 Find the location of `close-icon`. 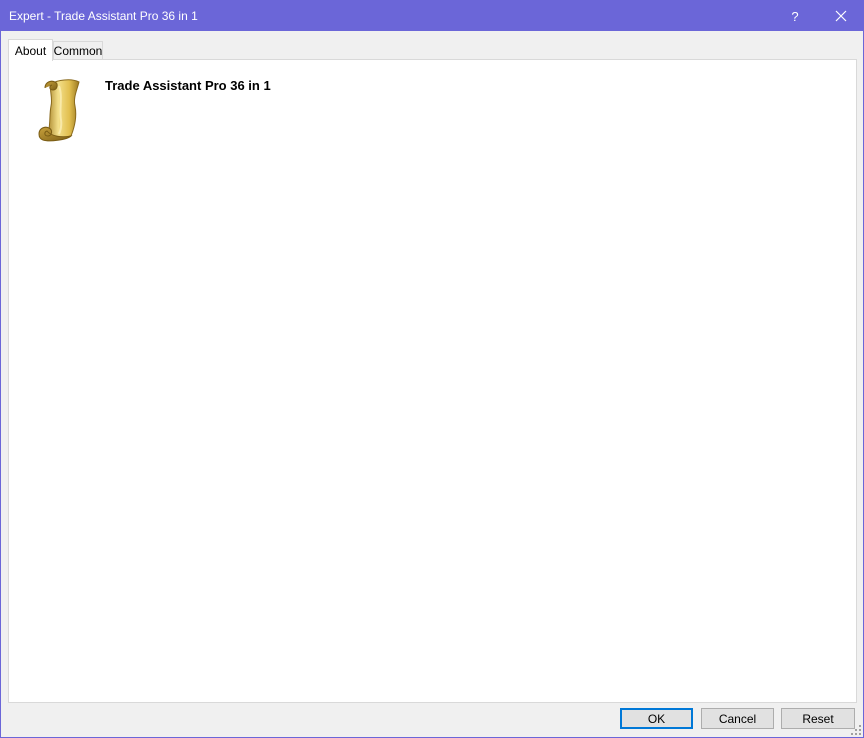

close-icon is located at coordinates (841, 16).